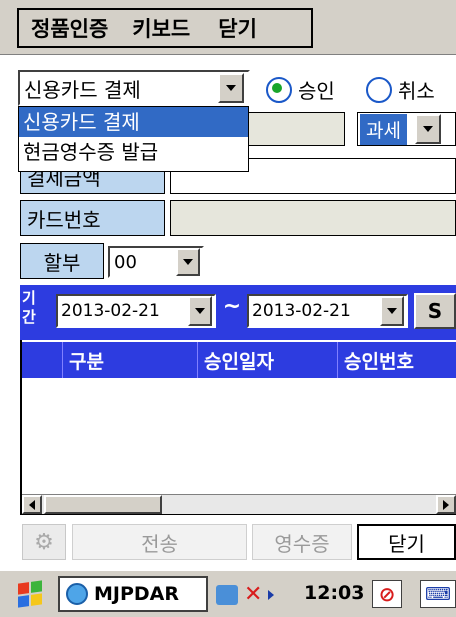 Image resolution: width=456 pixels, height=617 pixels. I want to click on keyboard-toggle-icon: ⌨, so click(438, 594).